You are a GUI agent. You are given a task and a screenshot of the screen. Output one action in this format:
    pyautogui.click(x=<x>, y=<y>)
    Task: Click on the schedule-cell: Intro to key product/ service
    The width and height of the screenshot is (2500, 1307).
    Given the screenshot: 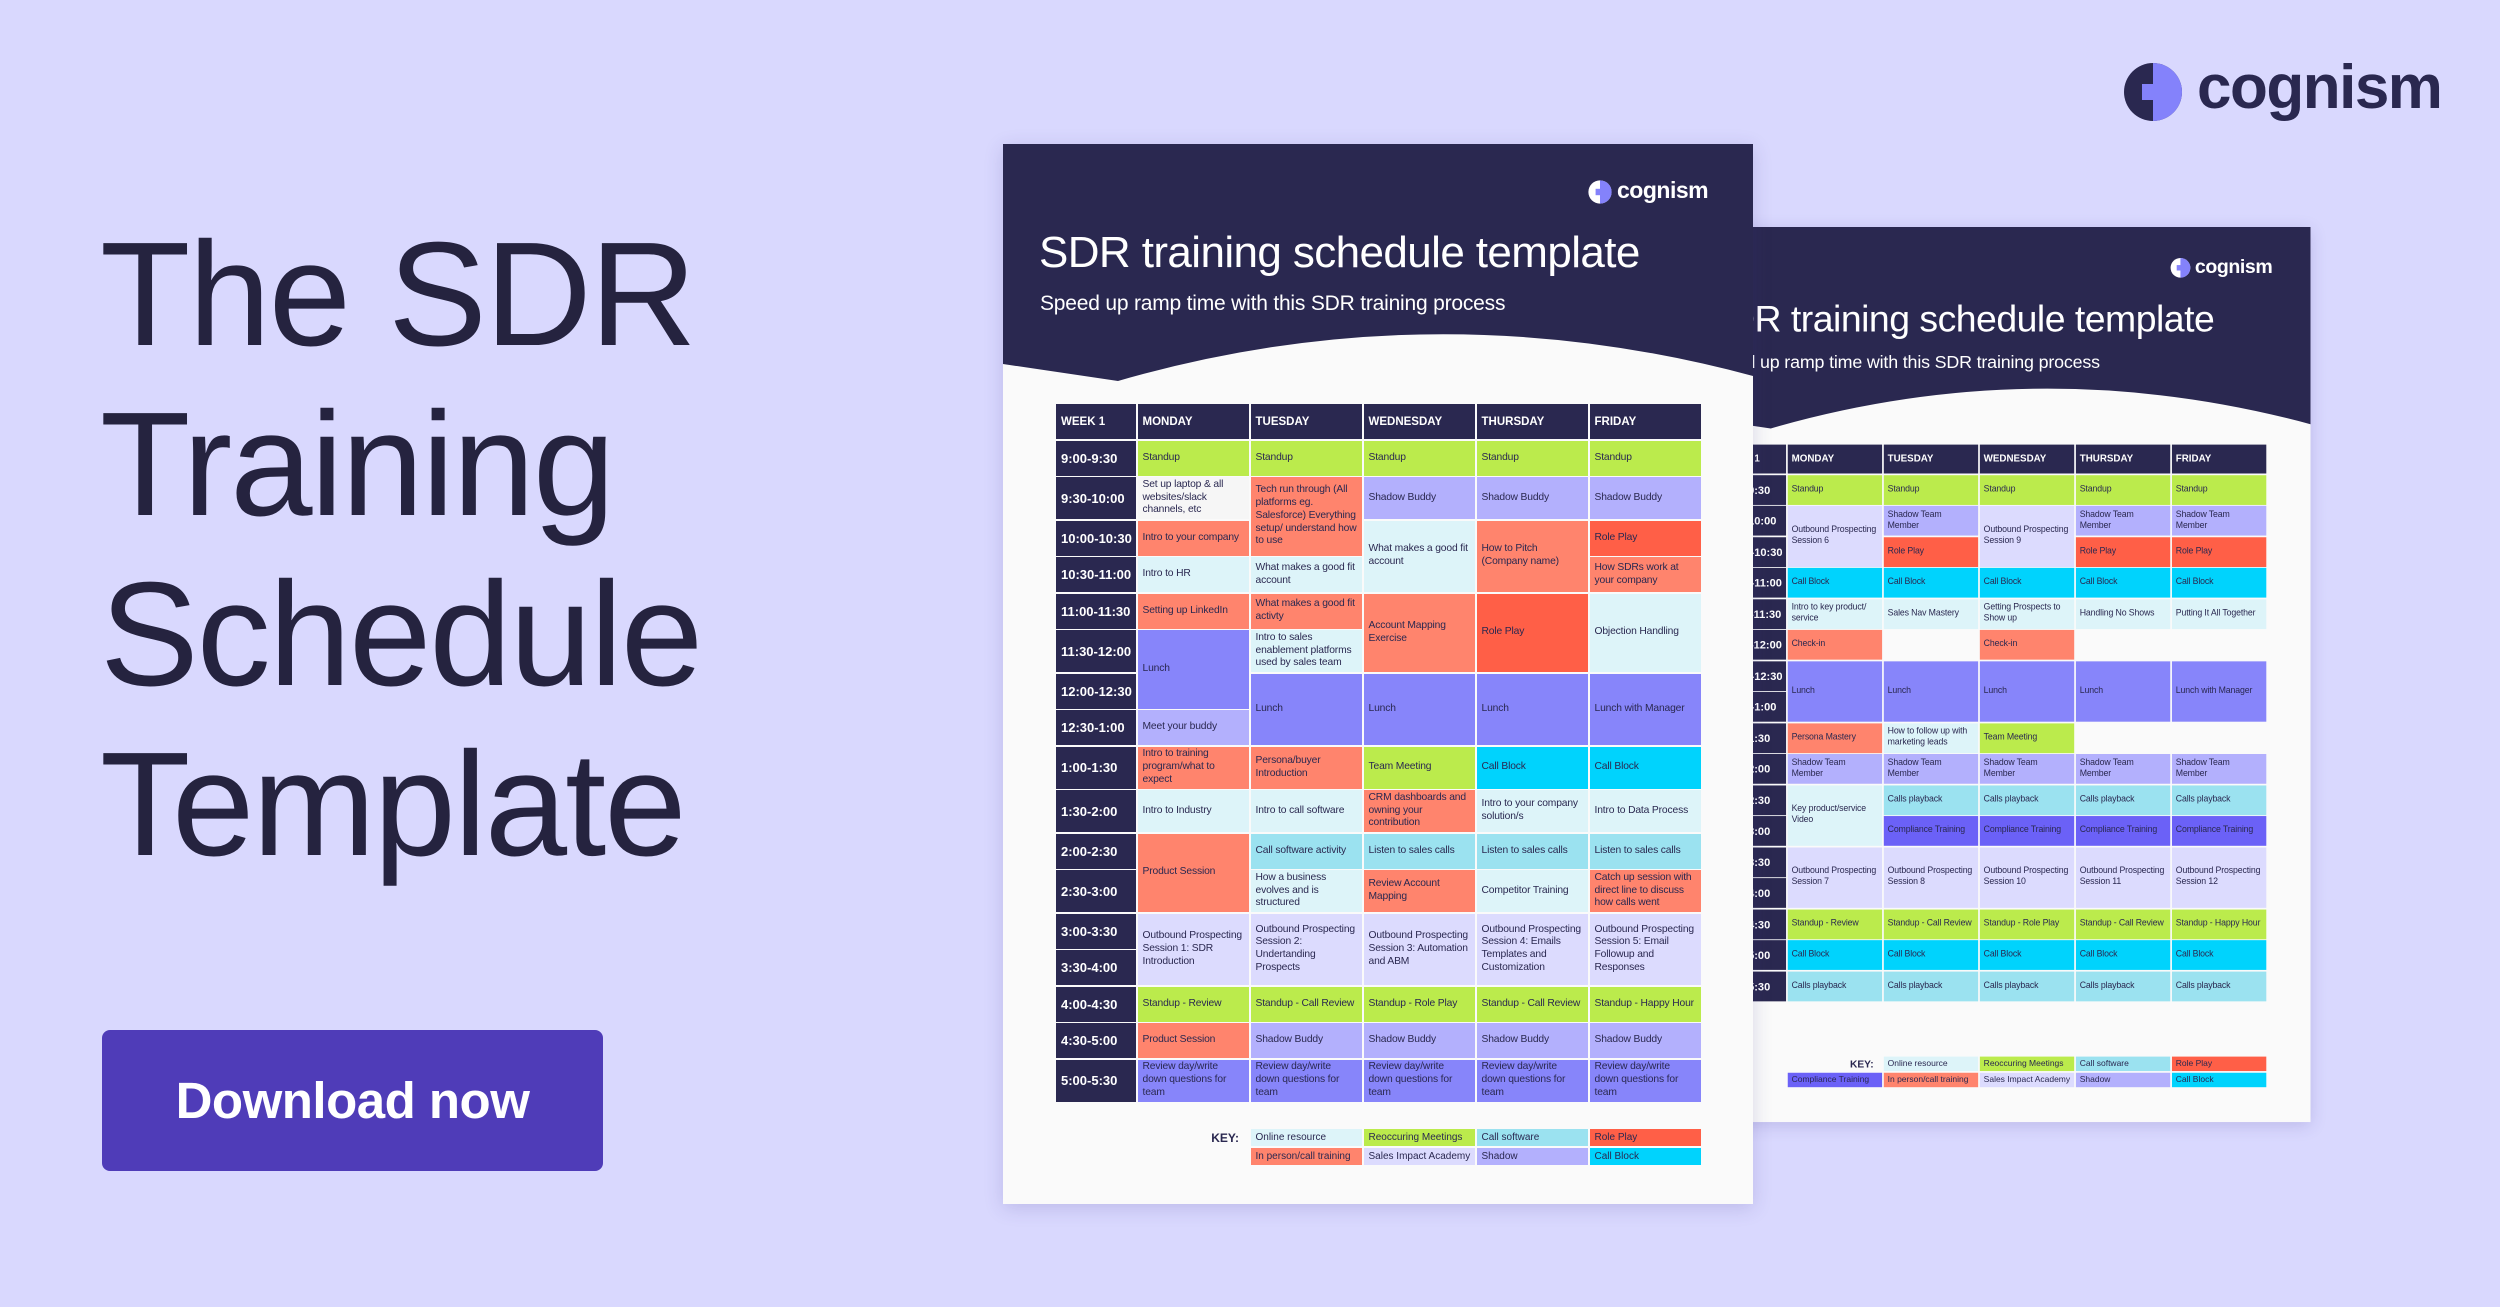 What is the action you would take?
    pyautogui.click(x=1835, y=613)
    